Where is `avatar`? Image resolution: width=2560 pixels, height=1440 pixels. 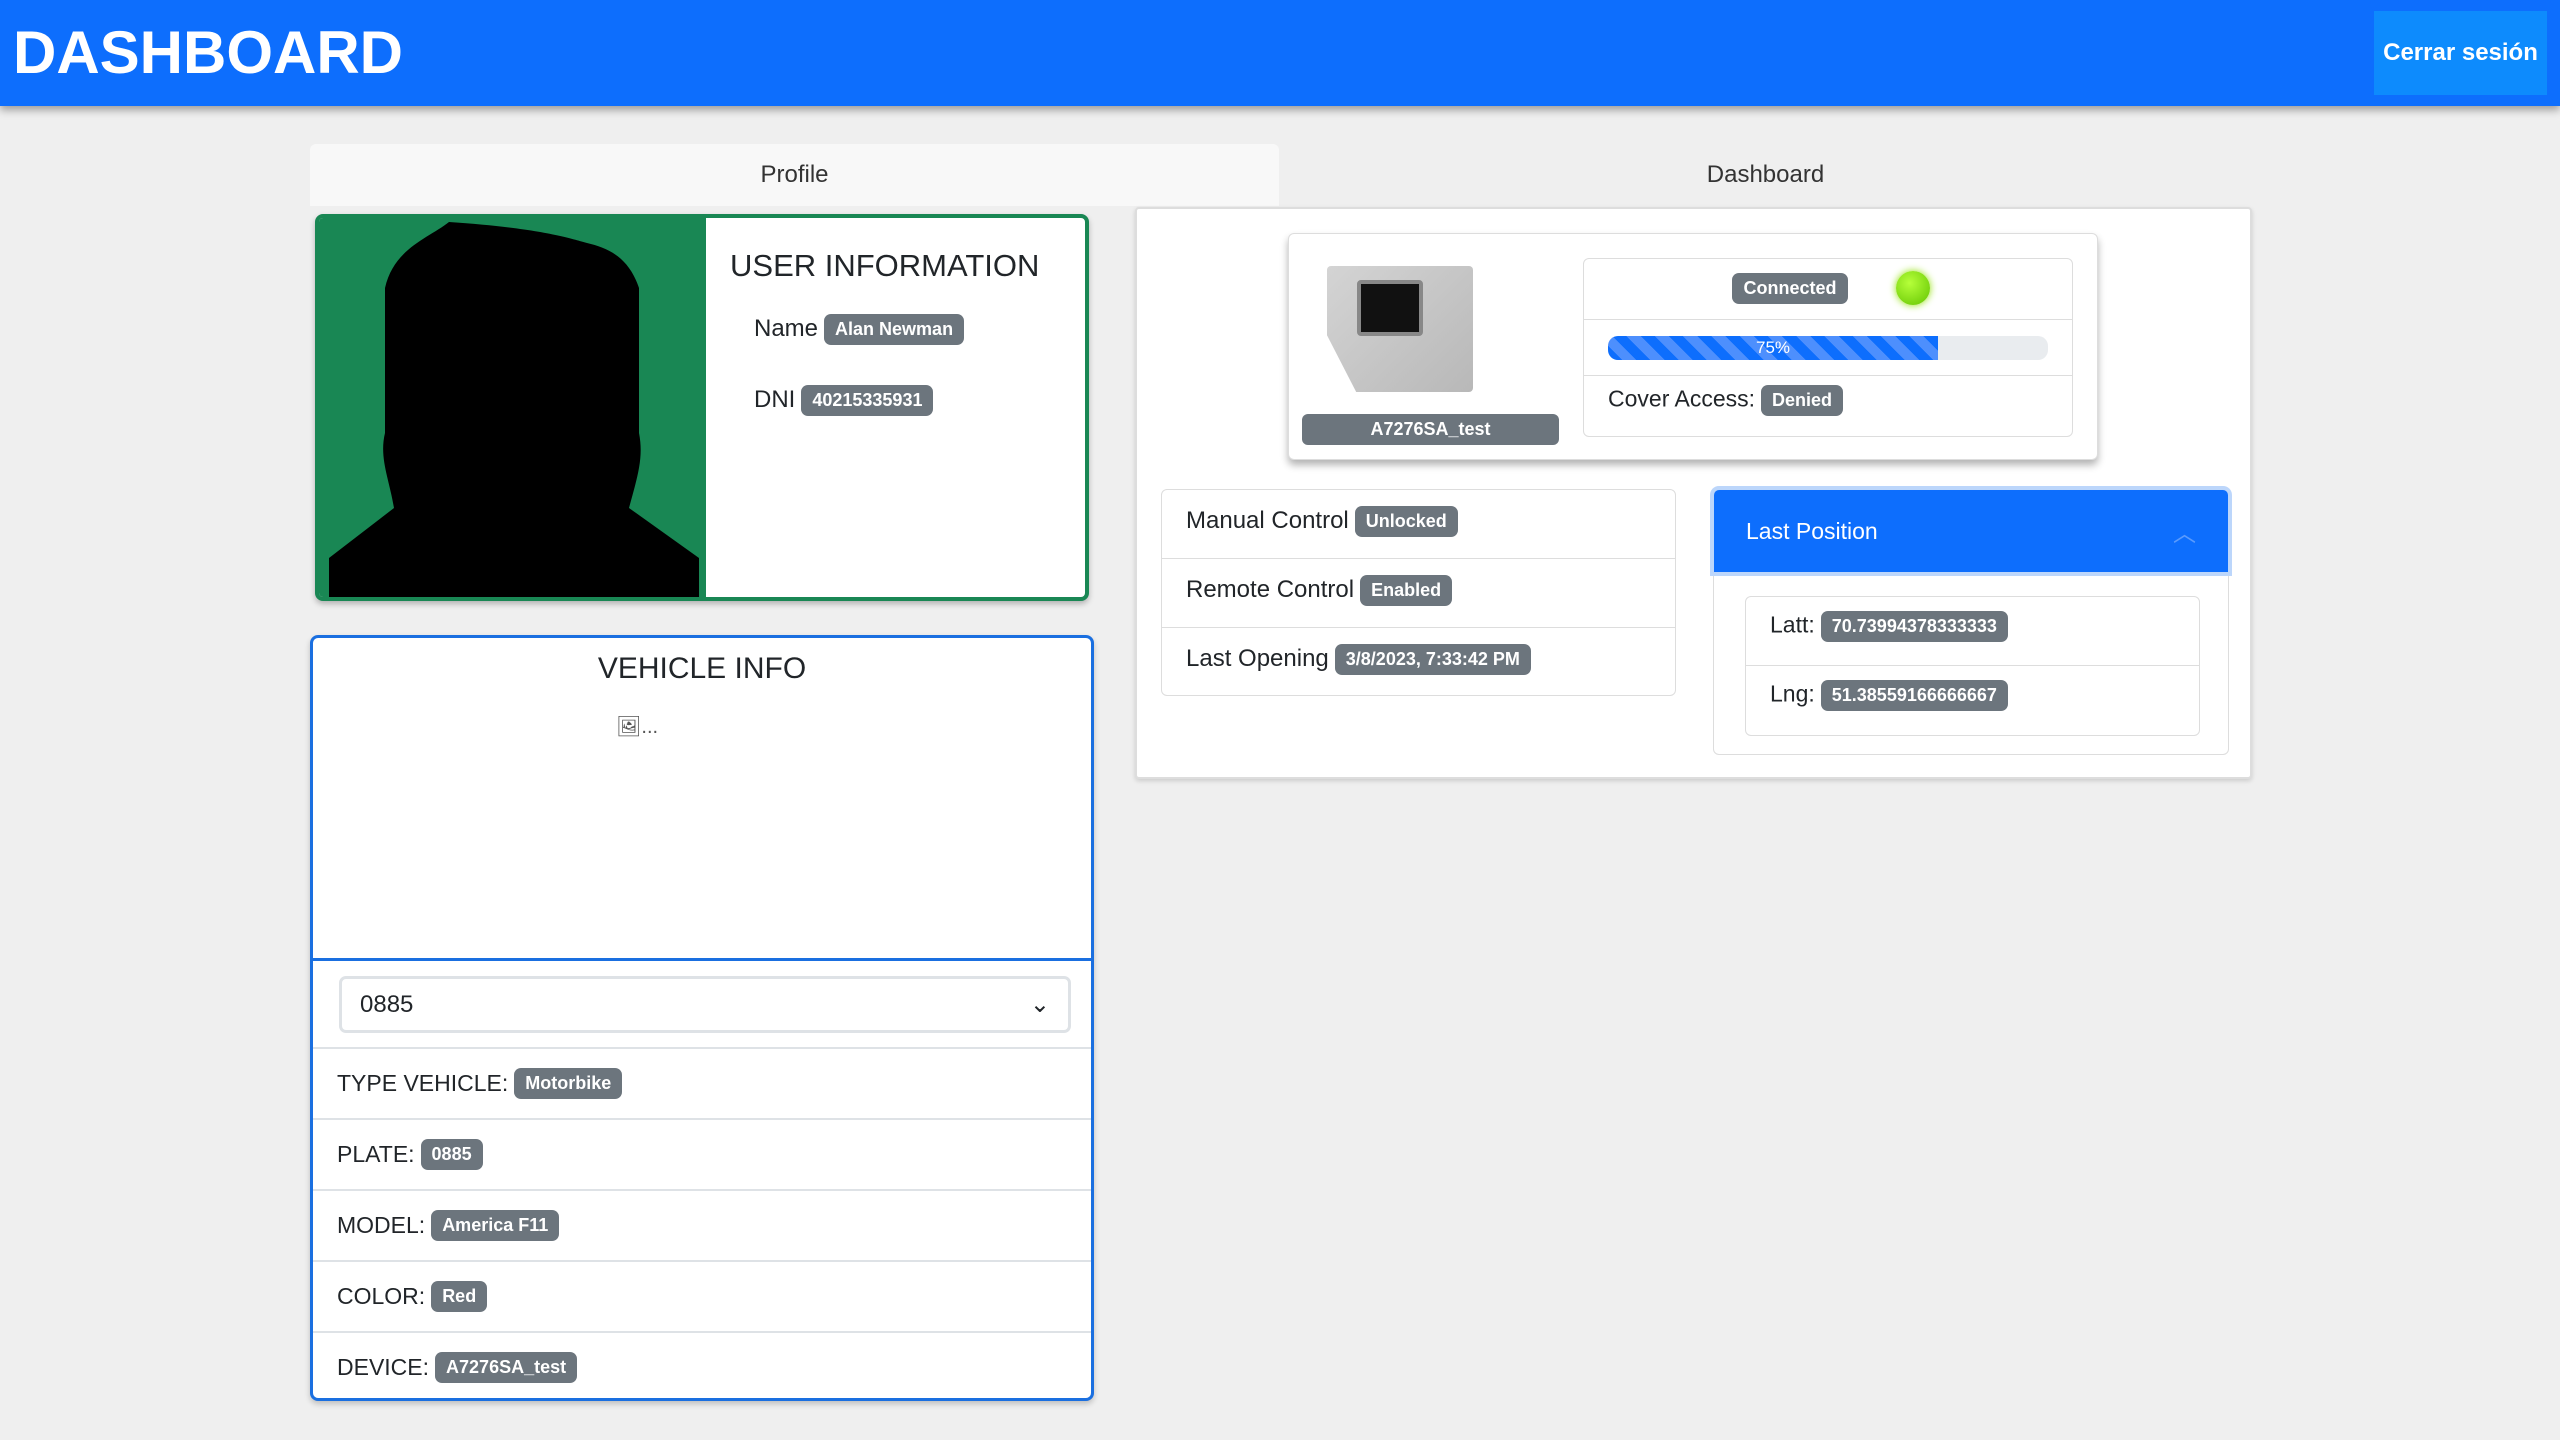 avatar is located at coordinates (512, 407).